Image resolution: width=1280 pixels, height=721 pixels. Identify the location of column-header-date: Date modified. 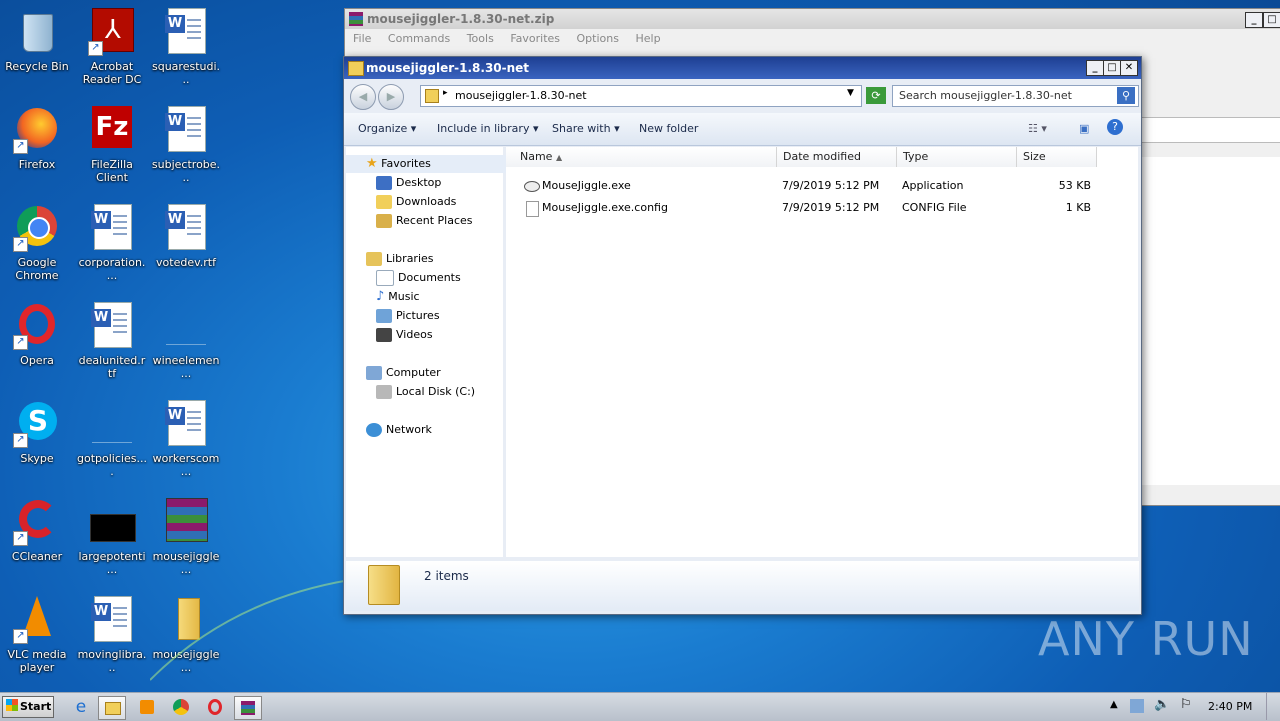
(837, 157).